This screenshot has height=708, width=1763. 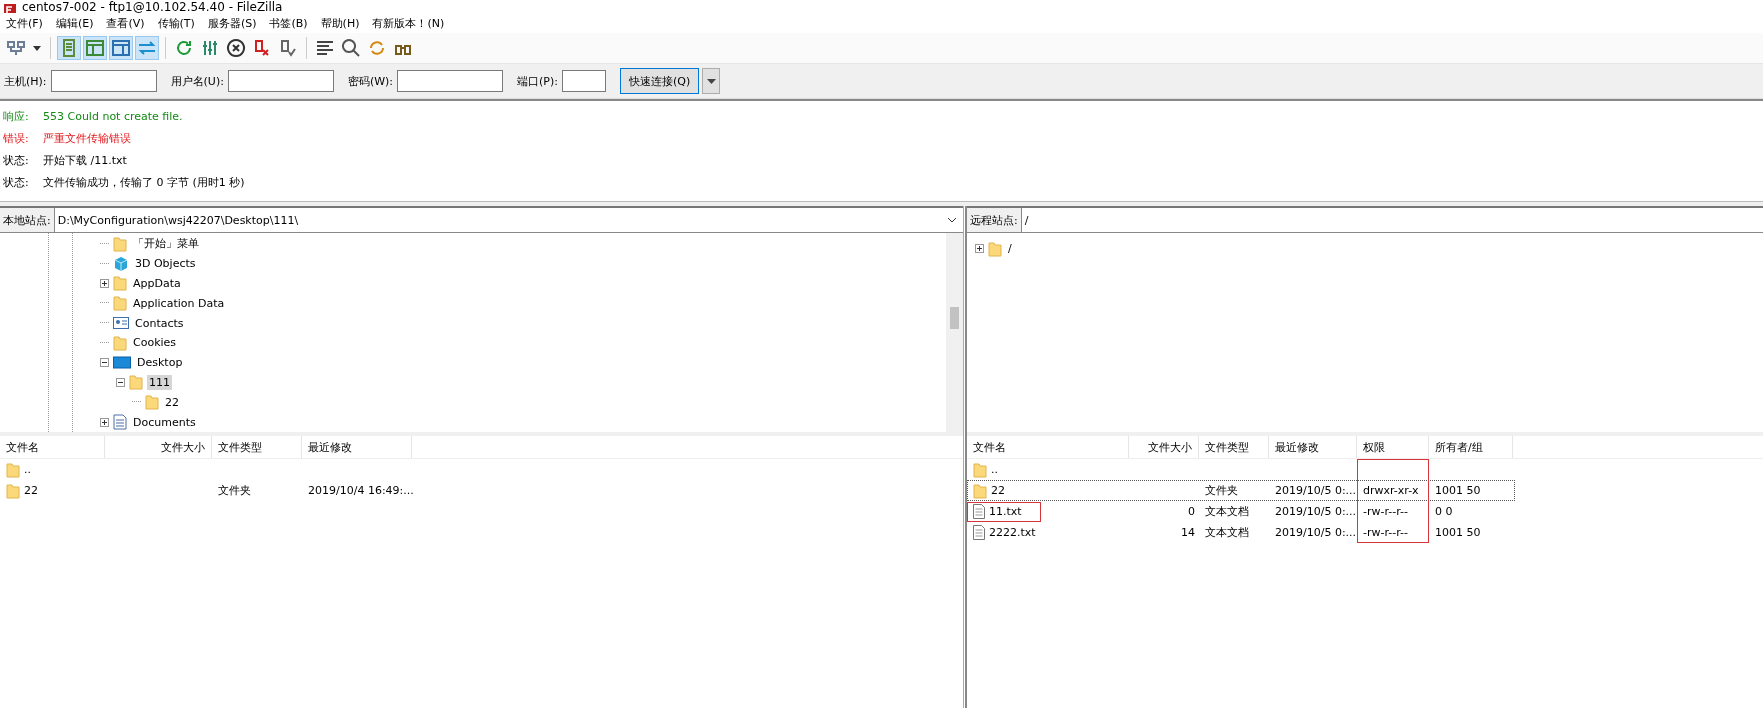 I want to click on tree-item: Application Data, so click(x=179, y=303).